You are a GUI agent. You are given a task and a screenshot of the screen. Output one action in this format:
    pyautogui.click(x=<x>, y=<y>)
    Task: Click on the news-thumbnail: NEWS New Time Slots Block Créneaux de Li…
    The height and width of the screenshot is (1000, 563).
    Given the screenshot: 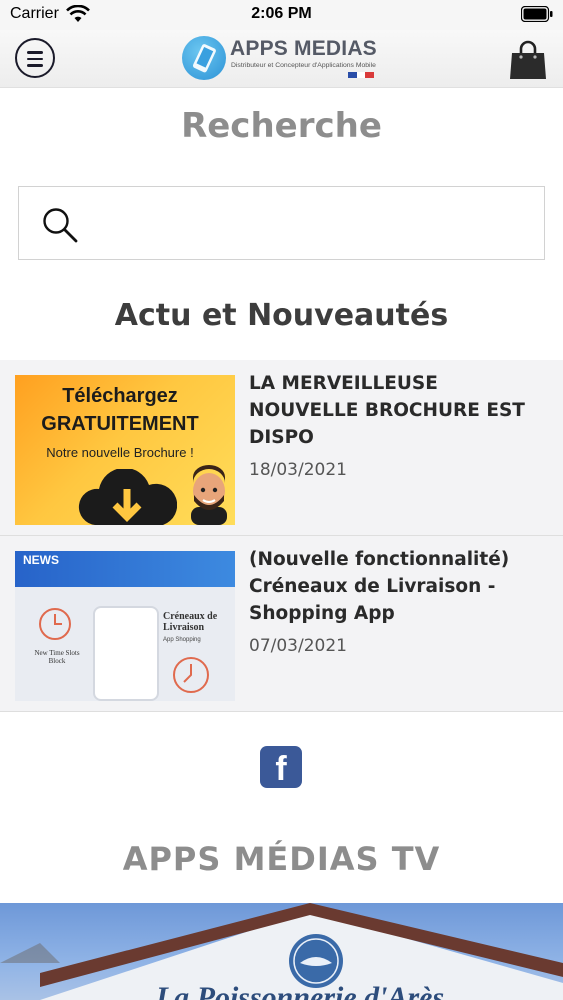 What is the action you would take?
    pyautogui.click(x=125, y=626)
    